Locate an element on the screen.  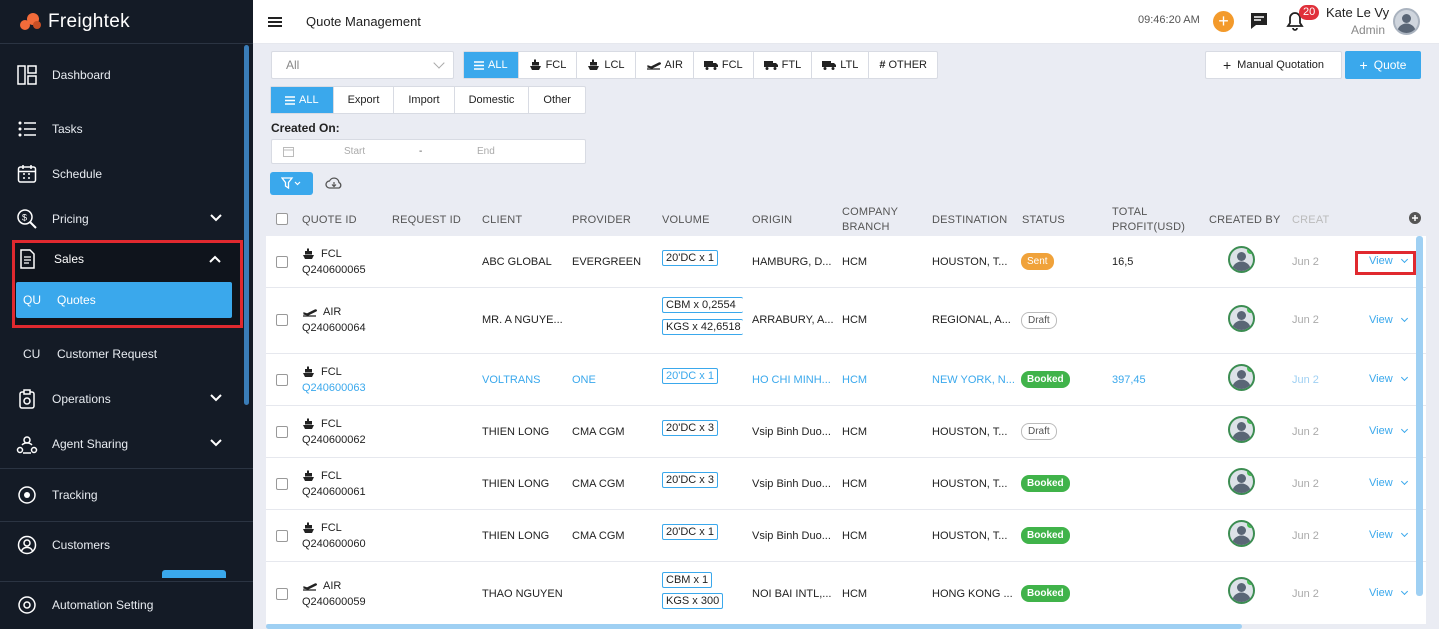
header-volume: VOLUME is located at coordinates (686, 220).